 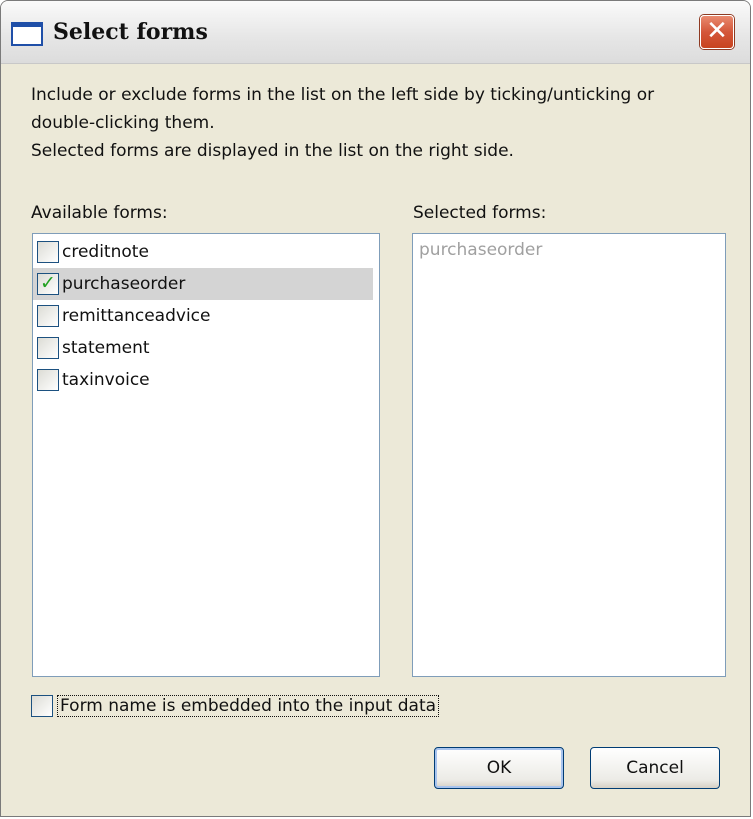 What do you see at coordinates (206, 380) in the screenshot?
I see `available-form-item: taxinvoice` at bounding box center [206, 380].